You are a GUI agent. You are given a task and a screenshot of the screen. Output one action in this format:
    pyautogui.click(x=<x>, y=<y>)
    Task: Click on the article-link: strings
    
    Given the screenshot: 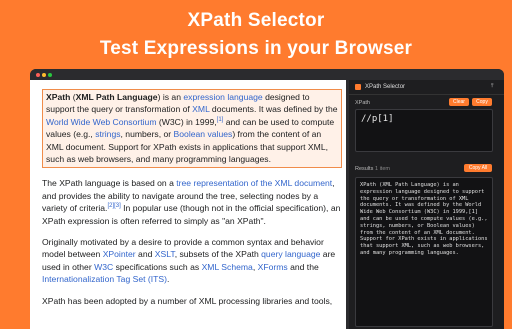 What is the action you would take?
    pyautogui.click(x=107, y=134)
    